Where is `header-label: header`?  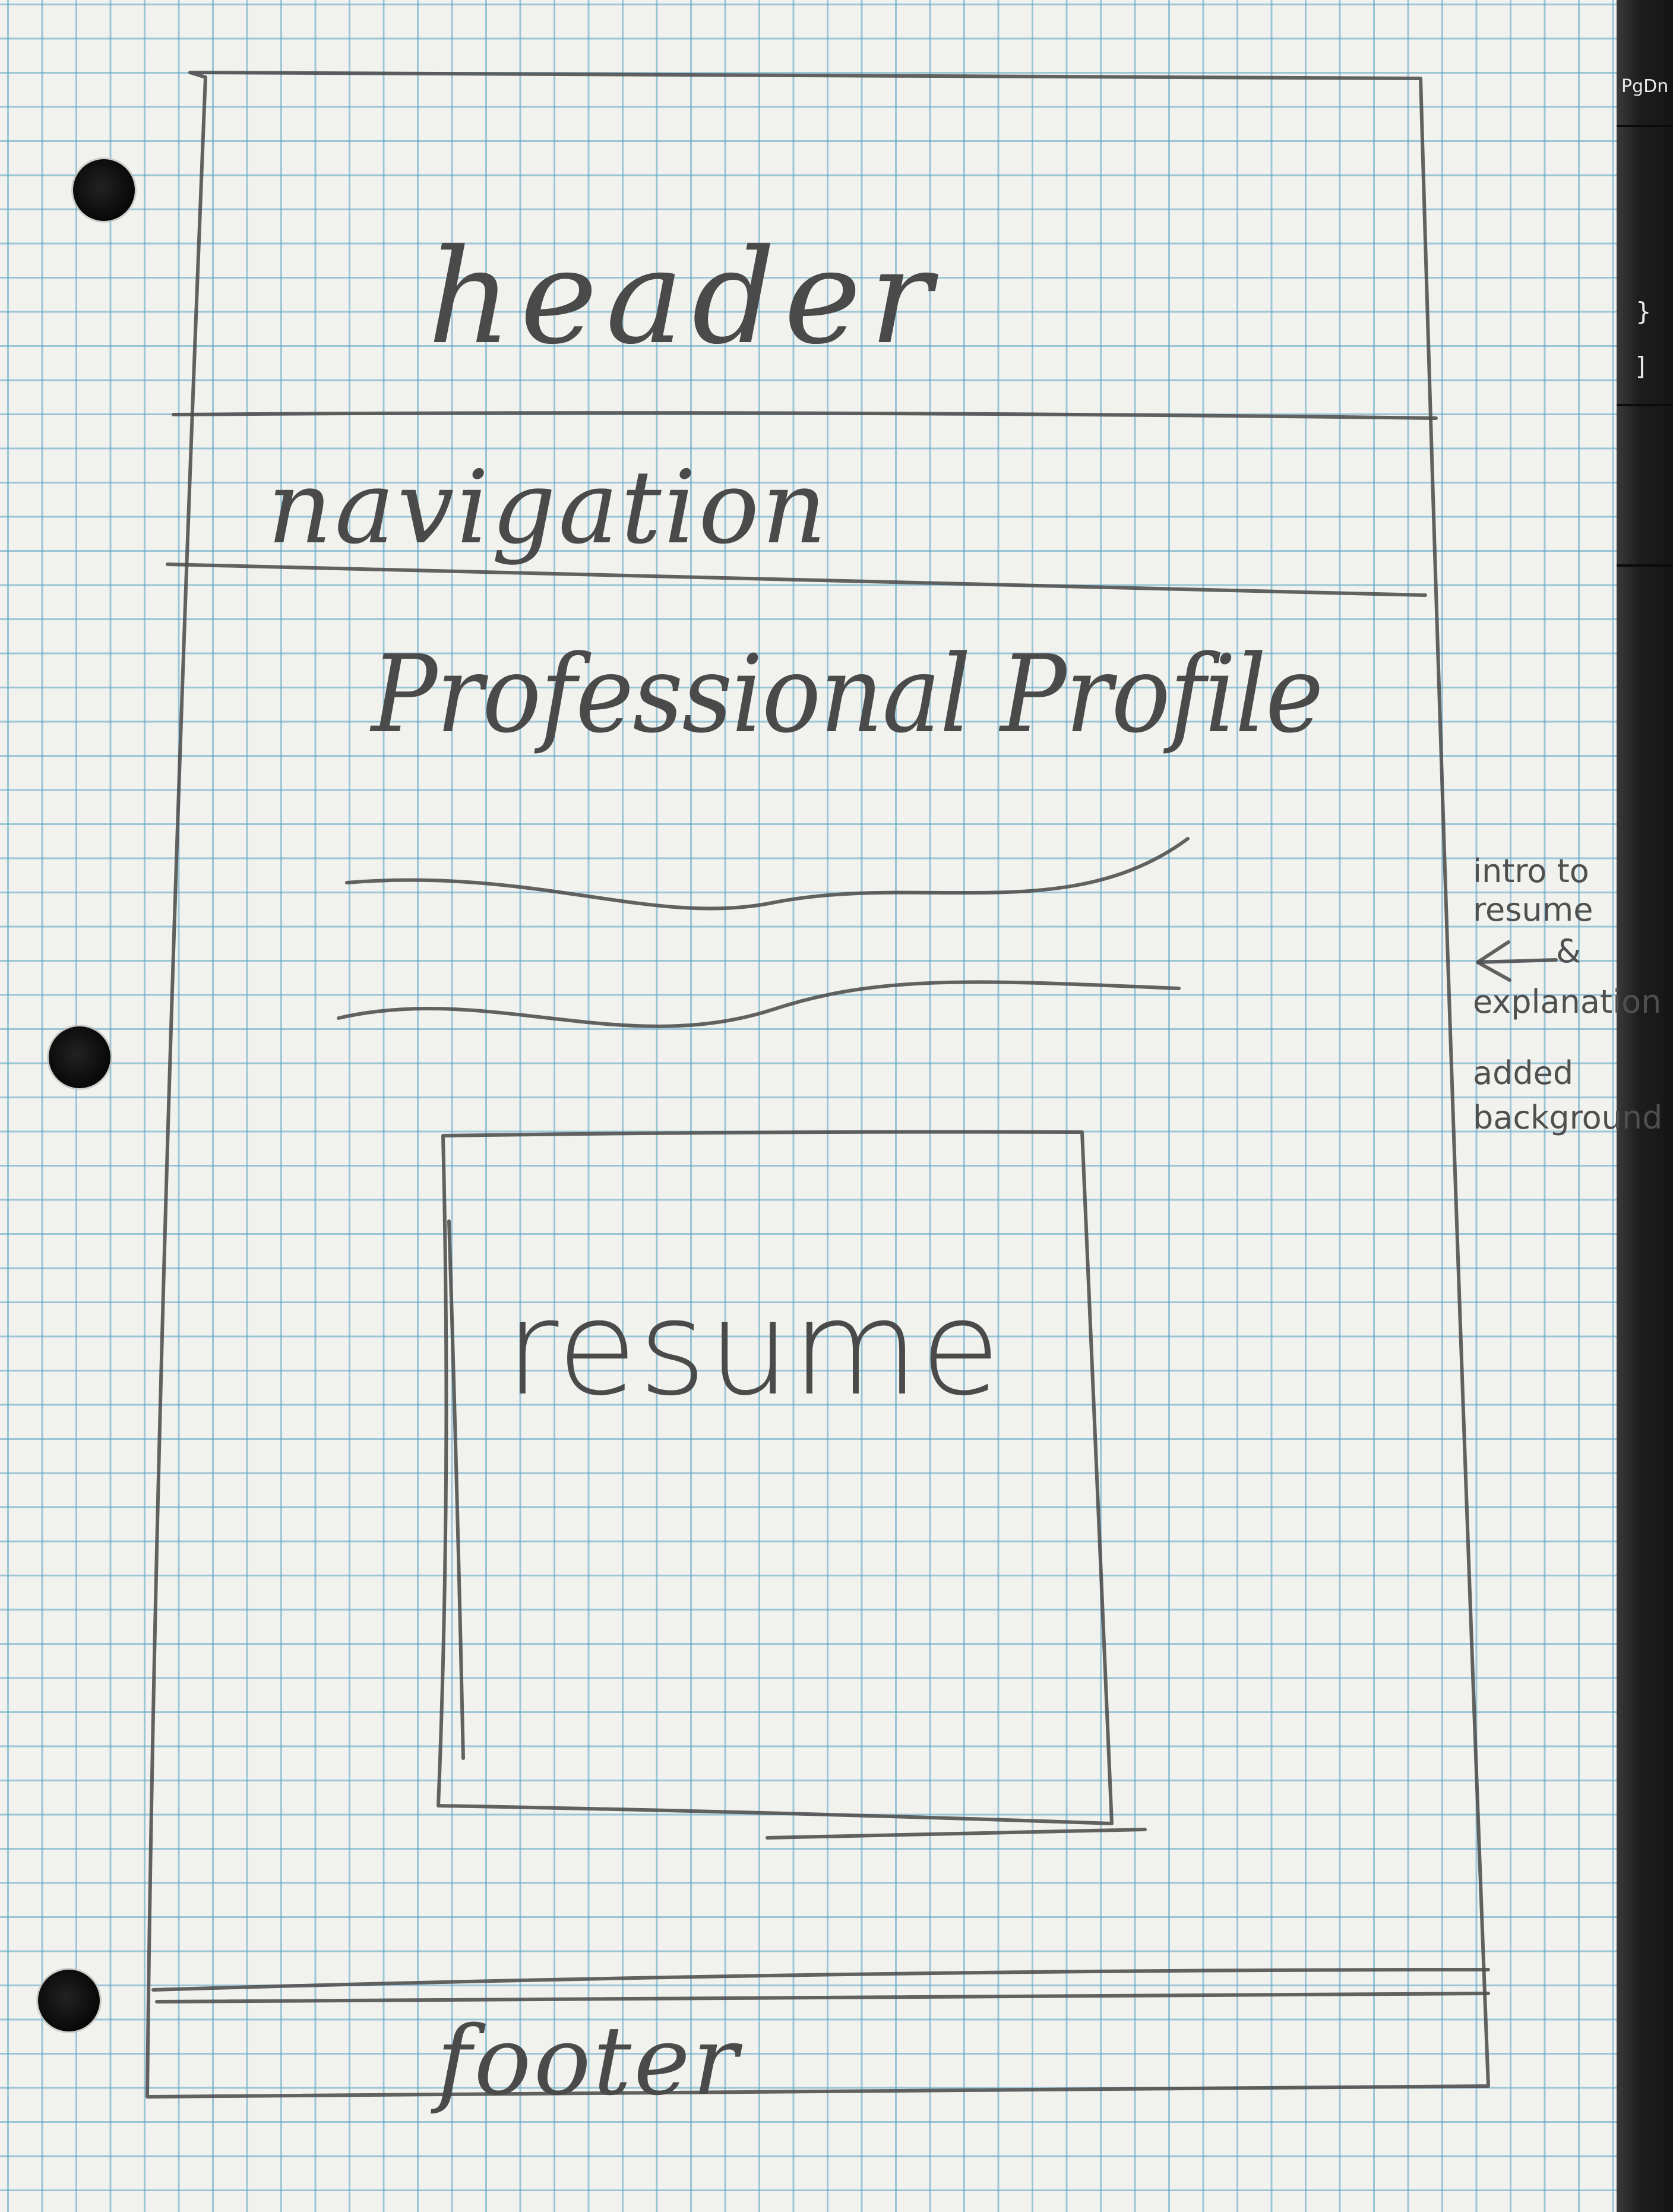 header-label: header is located at coordinates (684, 297).